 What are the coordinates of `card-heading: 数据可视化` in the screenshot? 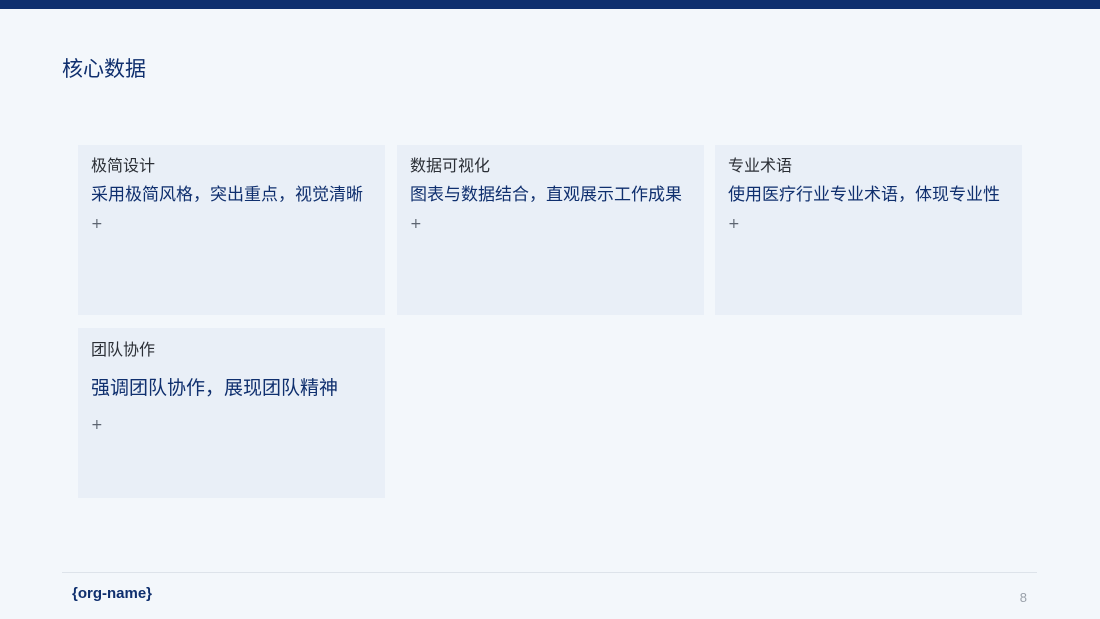 It's located at (450, 165).